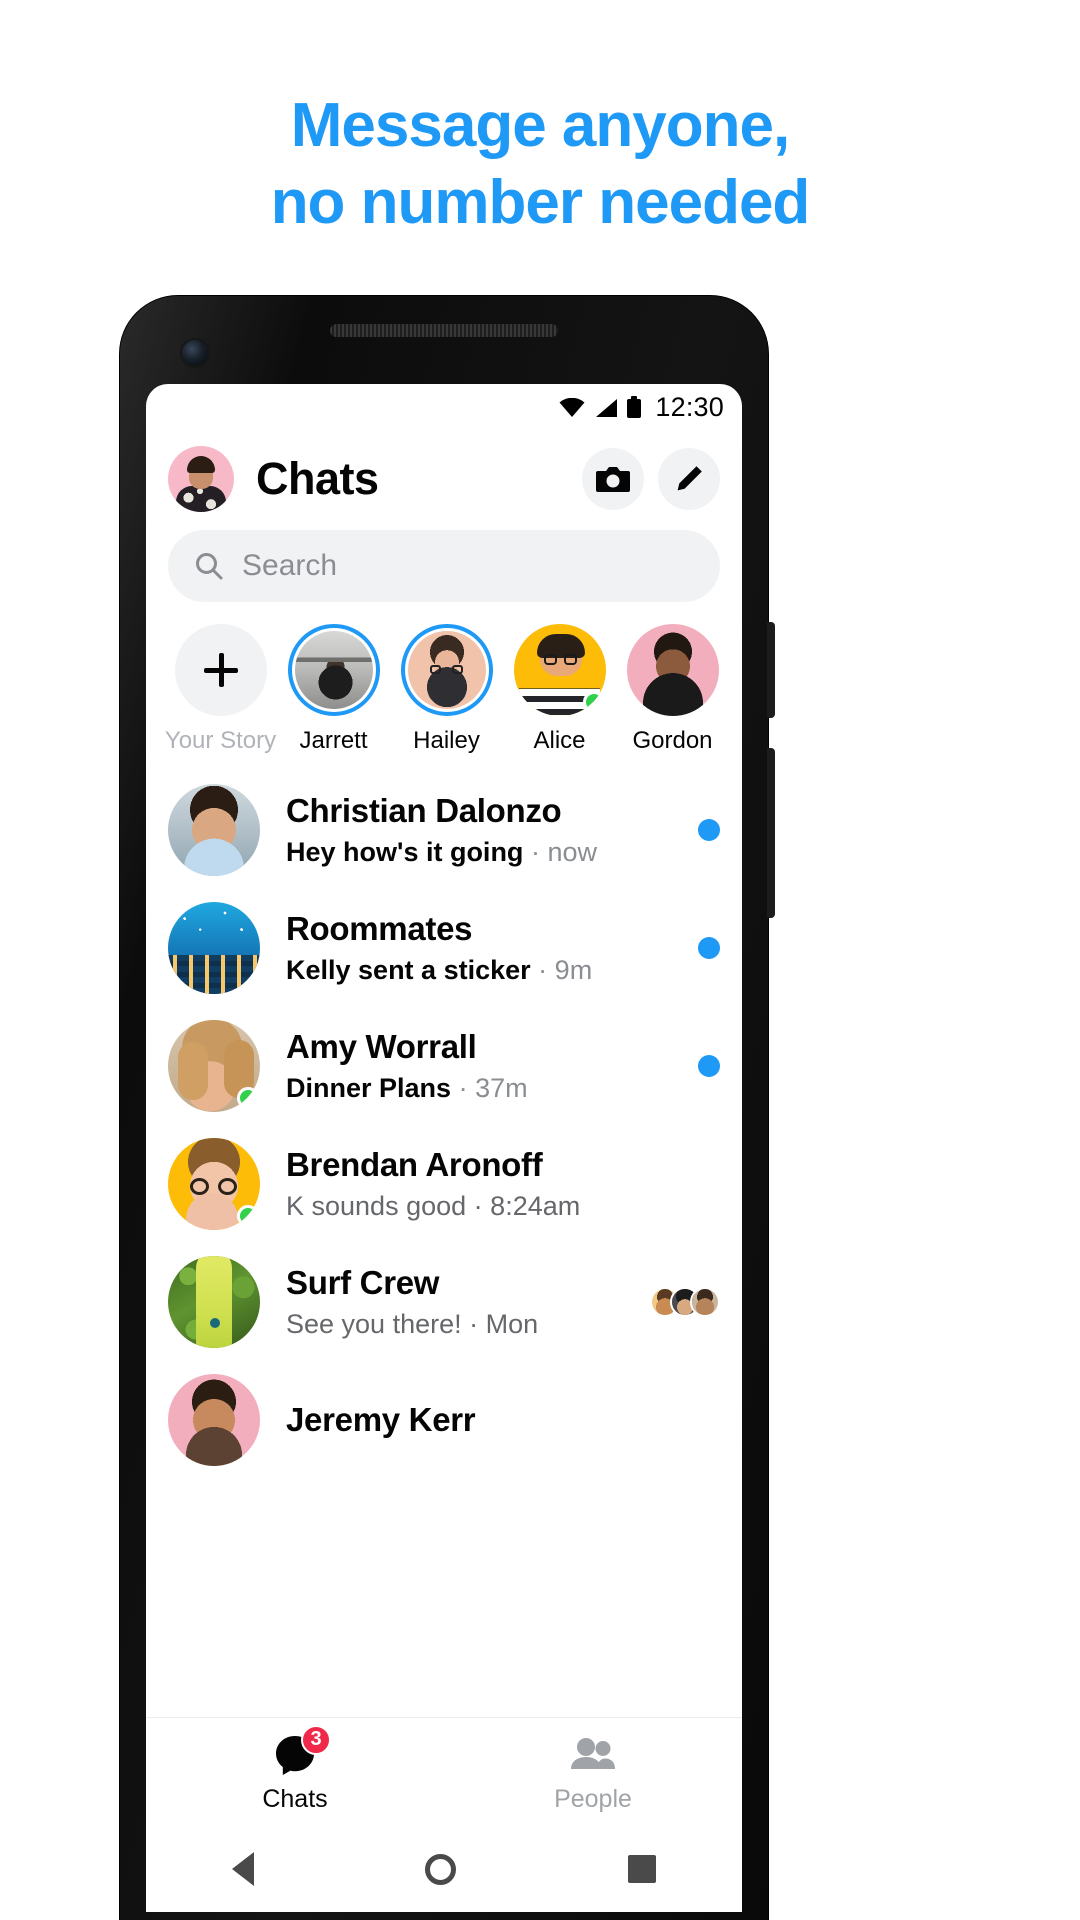 The height and width of the screenshot is (1920, 1080). What do you see at coordinates (424, 810) in the screenshot?
I see `chat-name: Christian Dalonzo` at bounding box center [424, 810].